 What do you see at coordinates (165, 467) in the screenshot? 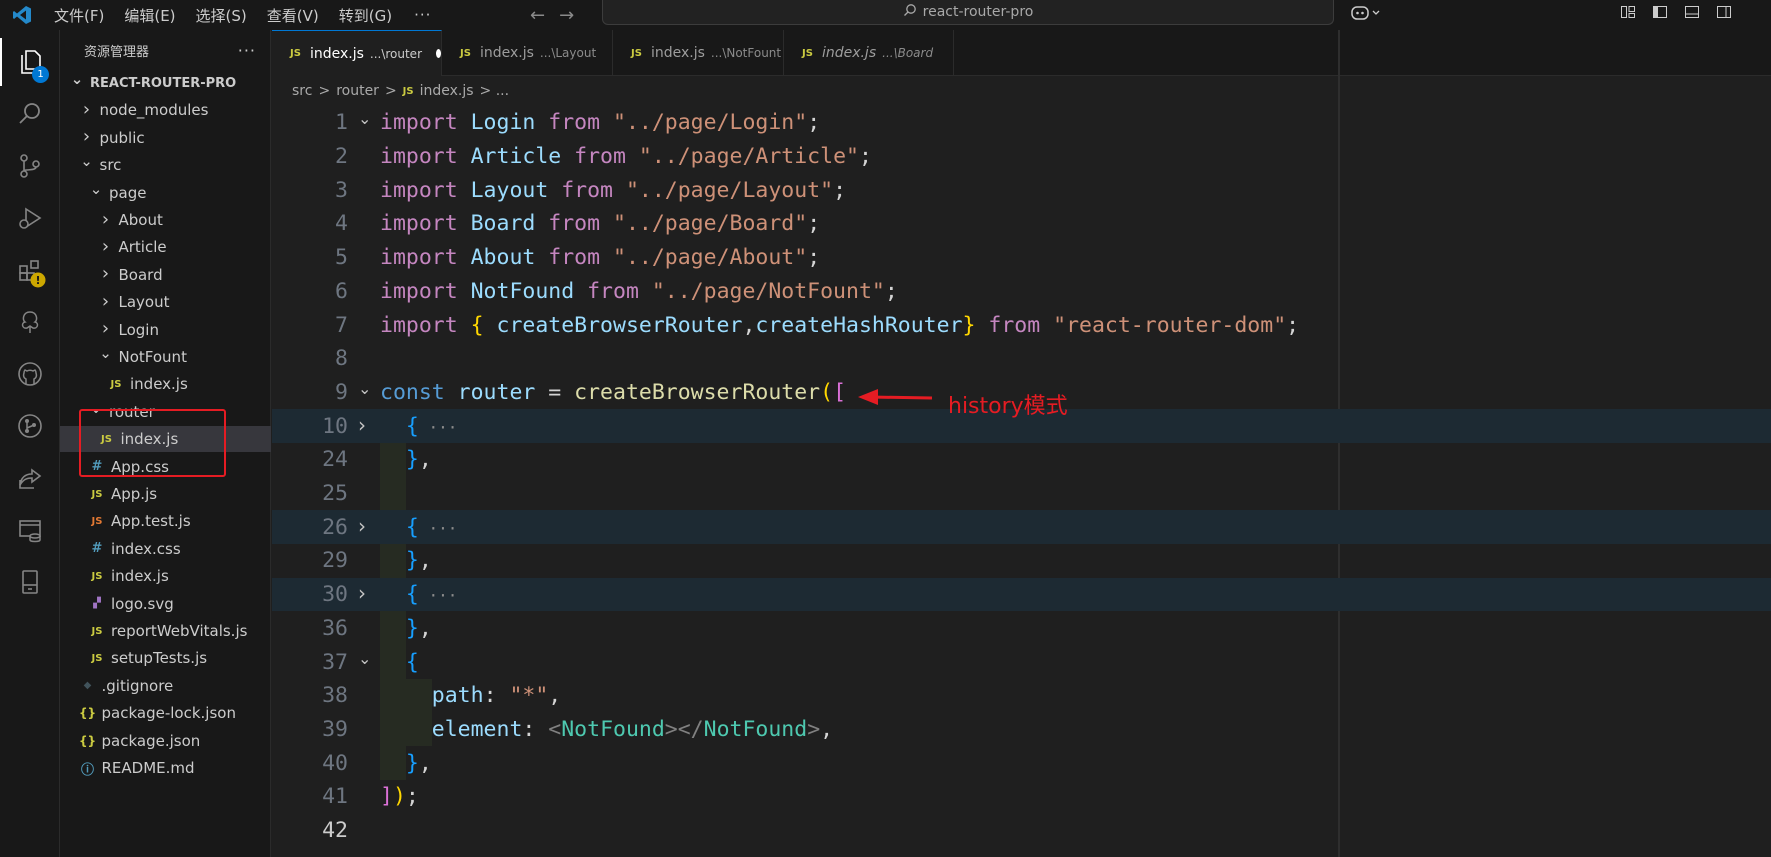
I see `tree-file: # App.css` at bounding box center [165, 467].